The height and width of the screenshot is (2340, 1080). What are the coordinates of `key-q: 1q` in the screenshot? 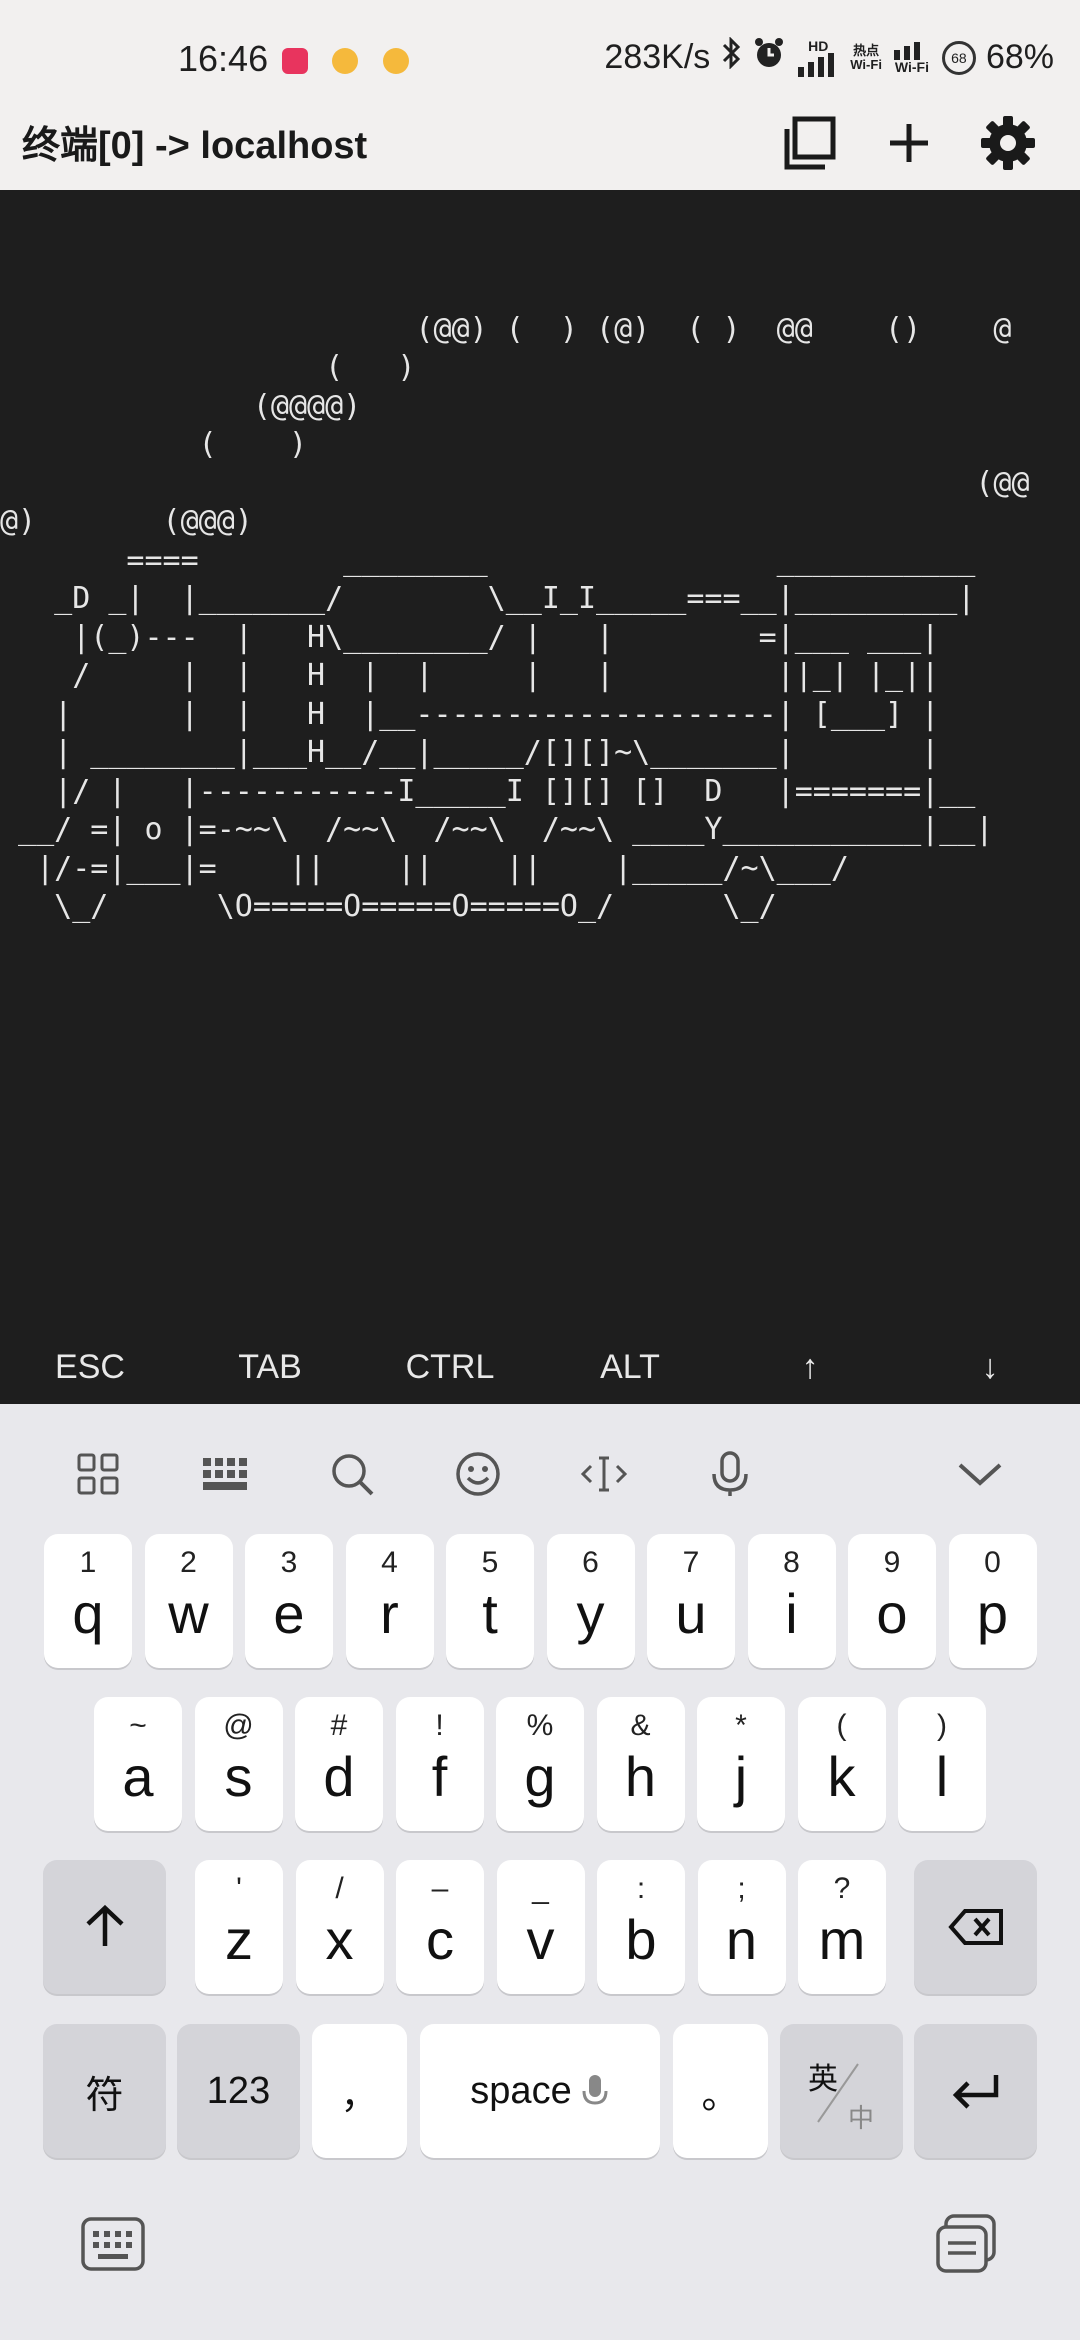 It's located at (88, 1601).